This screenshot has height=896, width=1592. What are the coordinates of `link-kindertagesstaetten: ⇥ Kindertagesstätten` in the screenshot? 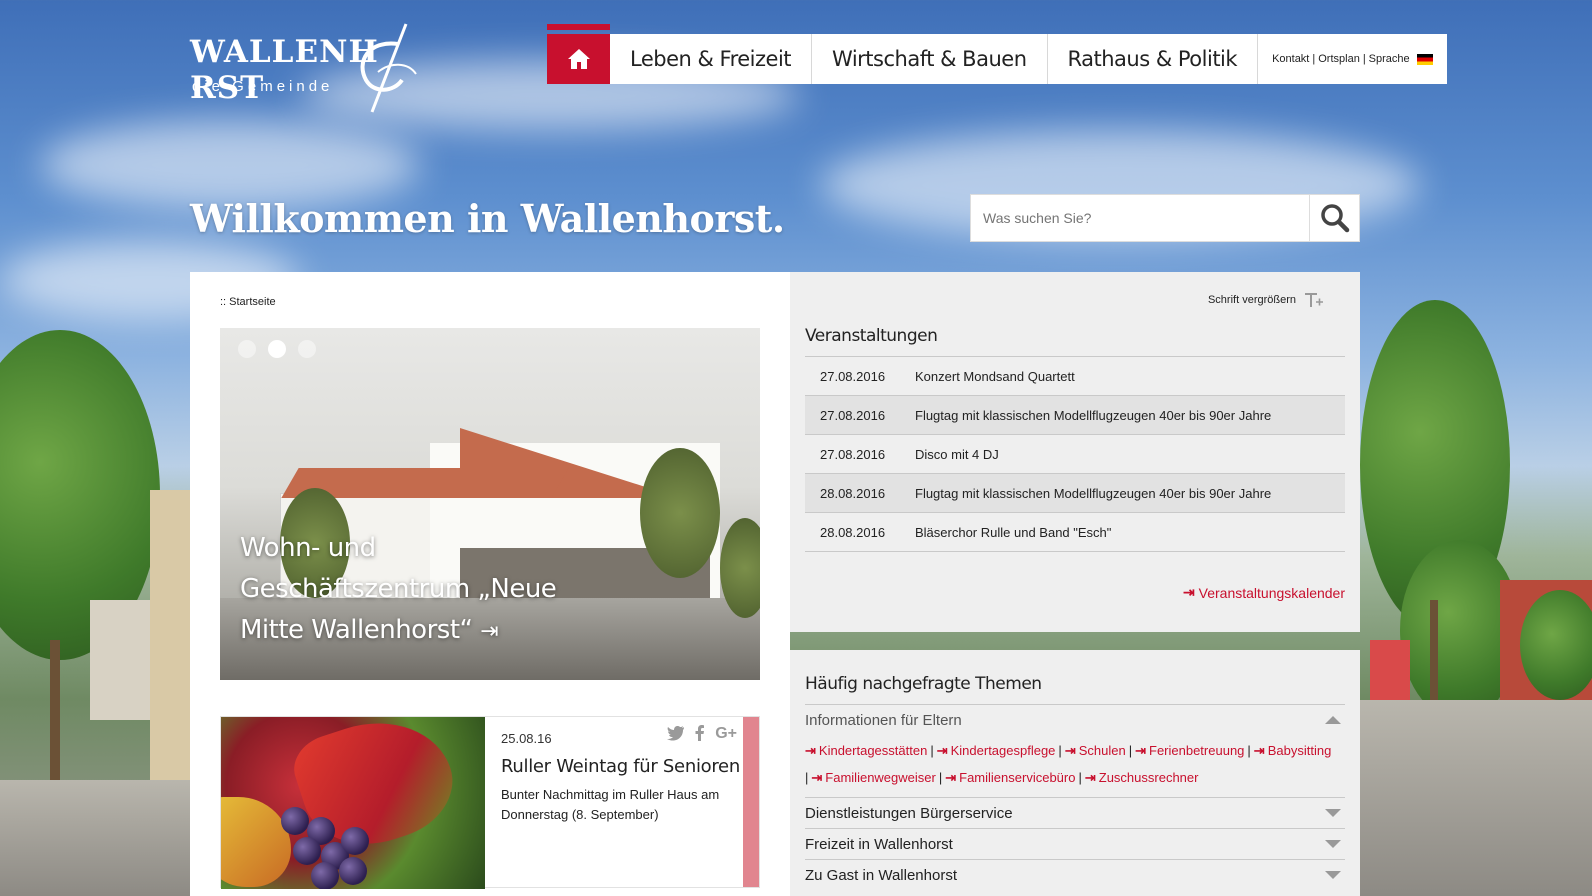 It's located at (866, 750).